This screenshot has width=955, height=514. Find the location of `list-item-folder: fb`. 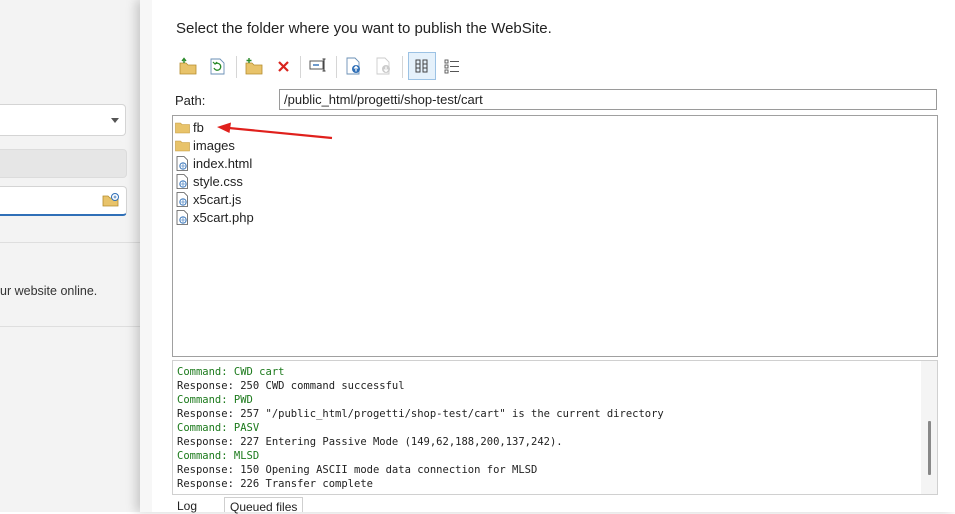

list-item-folder: fb is located at coordinates (189, 127).